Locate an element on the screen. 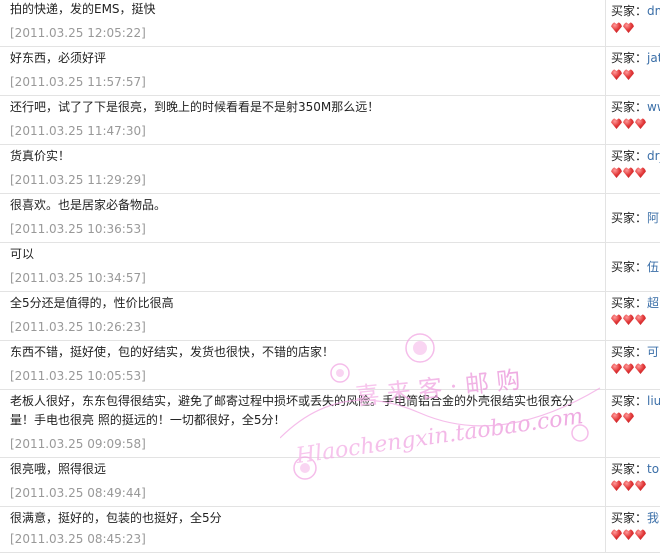  buyer-label: 买家：伍 is located at coordinates (635, 267).